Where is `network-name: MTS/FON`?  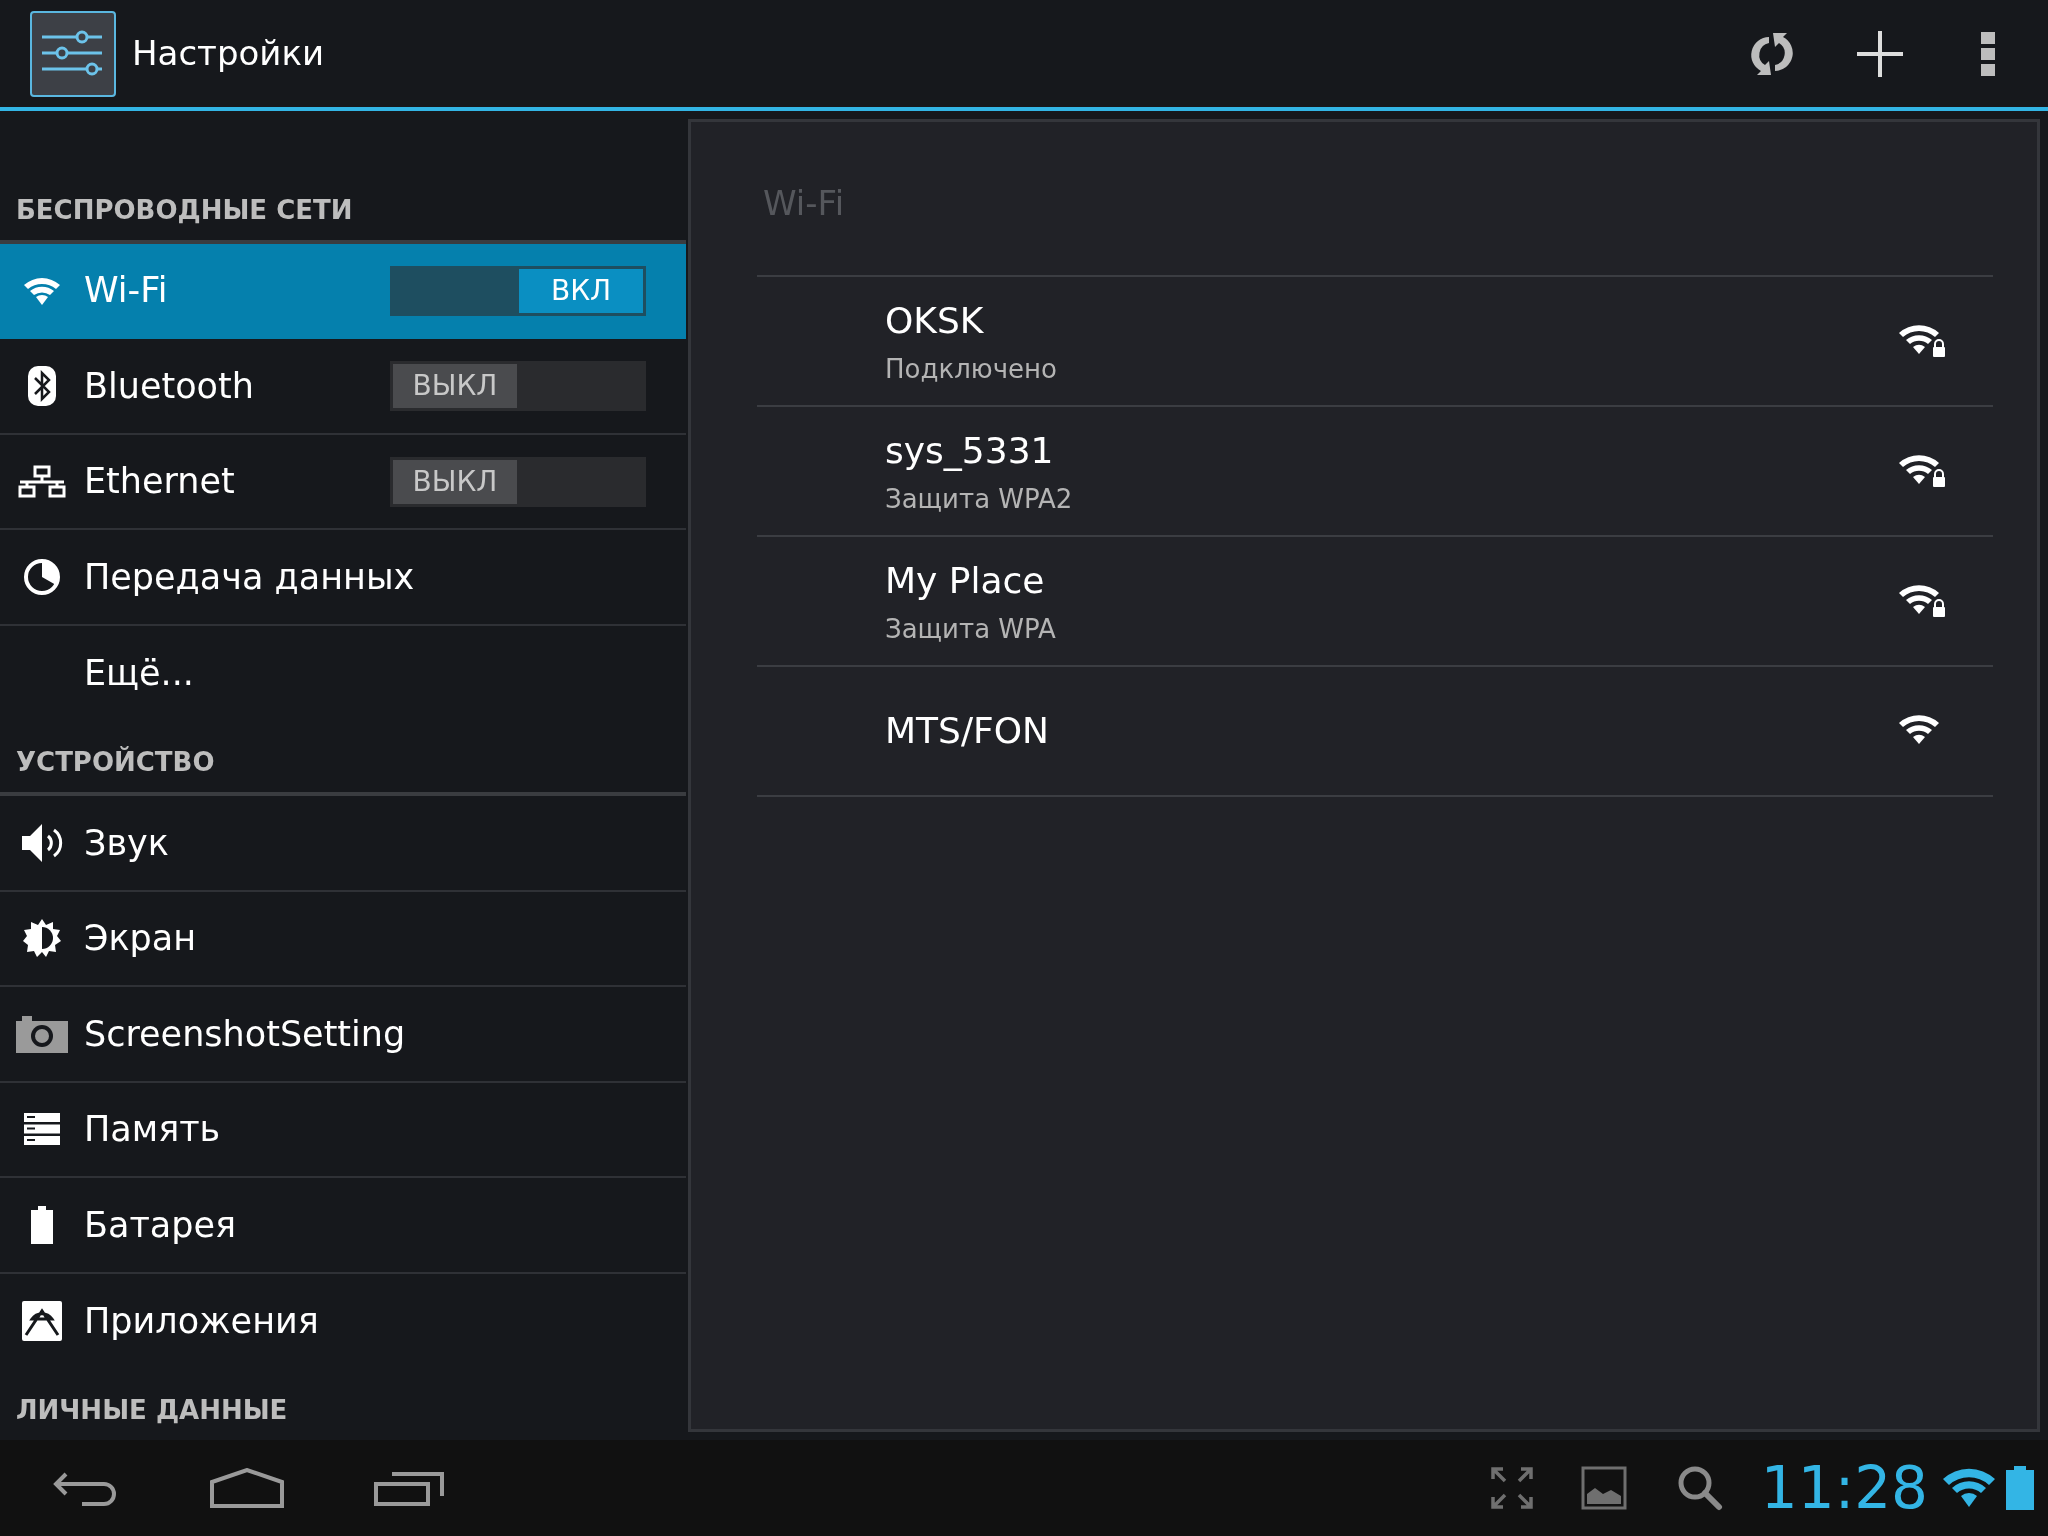
network-name: MTS/FON is located at coordinates (967, 731).